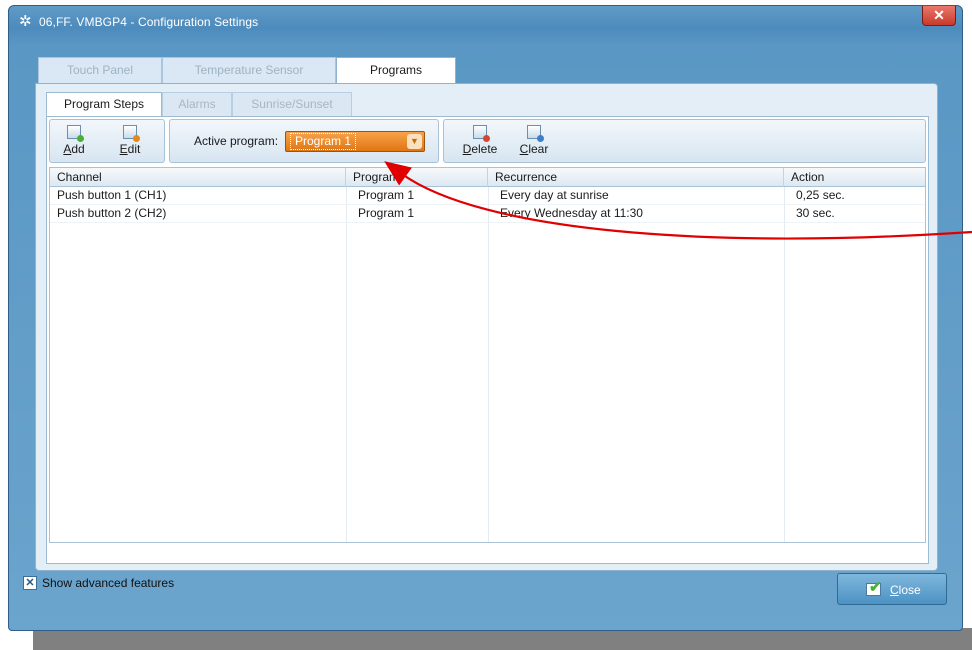  I want to click on clear-steps-icon, so click(535, 133).